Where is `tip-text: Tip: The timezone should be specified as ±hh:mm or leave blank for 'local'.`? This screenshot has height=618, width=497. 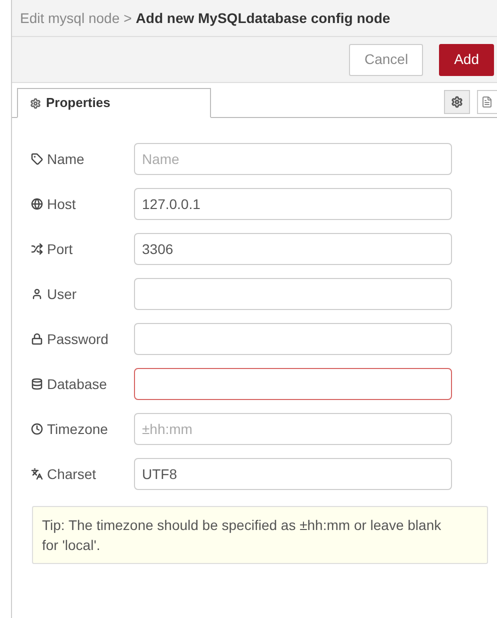
tip-text: Tip: The timezone should be specified as ±hh:mm or leave blank for 'local'. is located at coordinates (242, 535).